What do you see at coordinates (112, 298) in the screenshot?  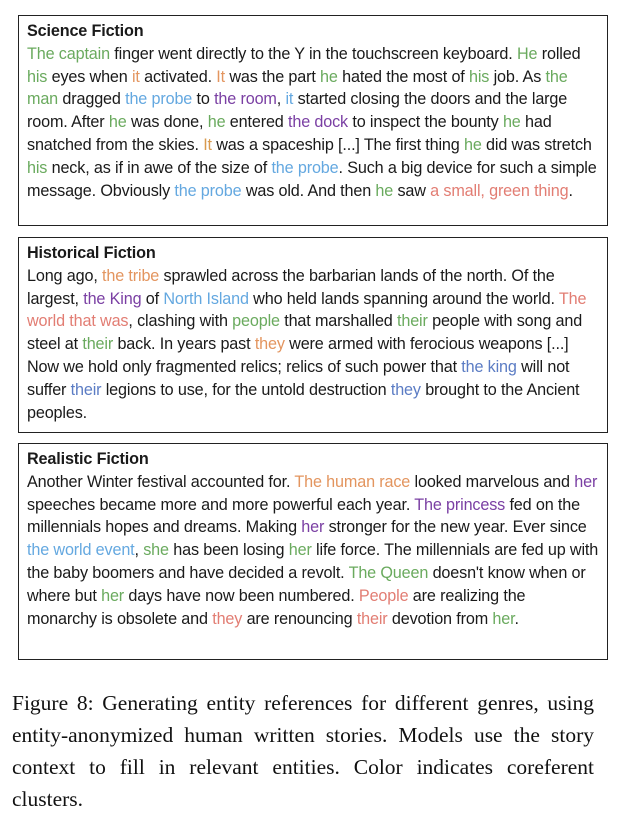 I see `entity-mention: the King` at bounding box center [112, 298].